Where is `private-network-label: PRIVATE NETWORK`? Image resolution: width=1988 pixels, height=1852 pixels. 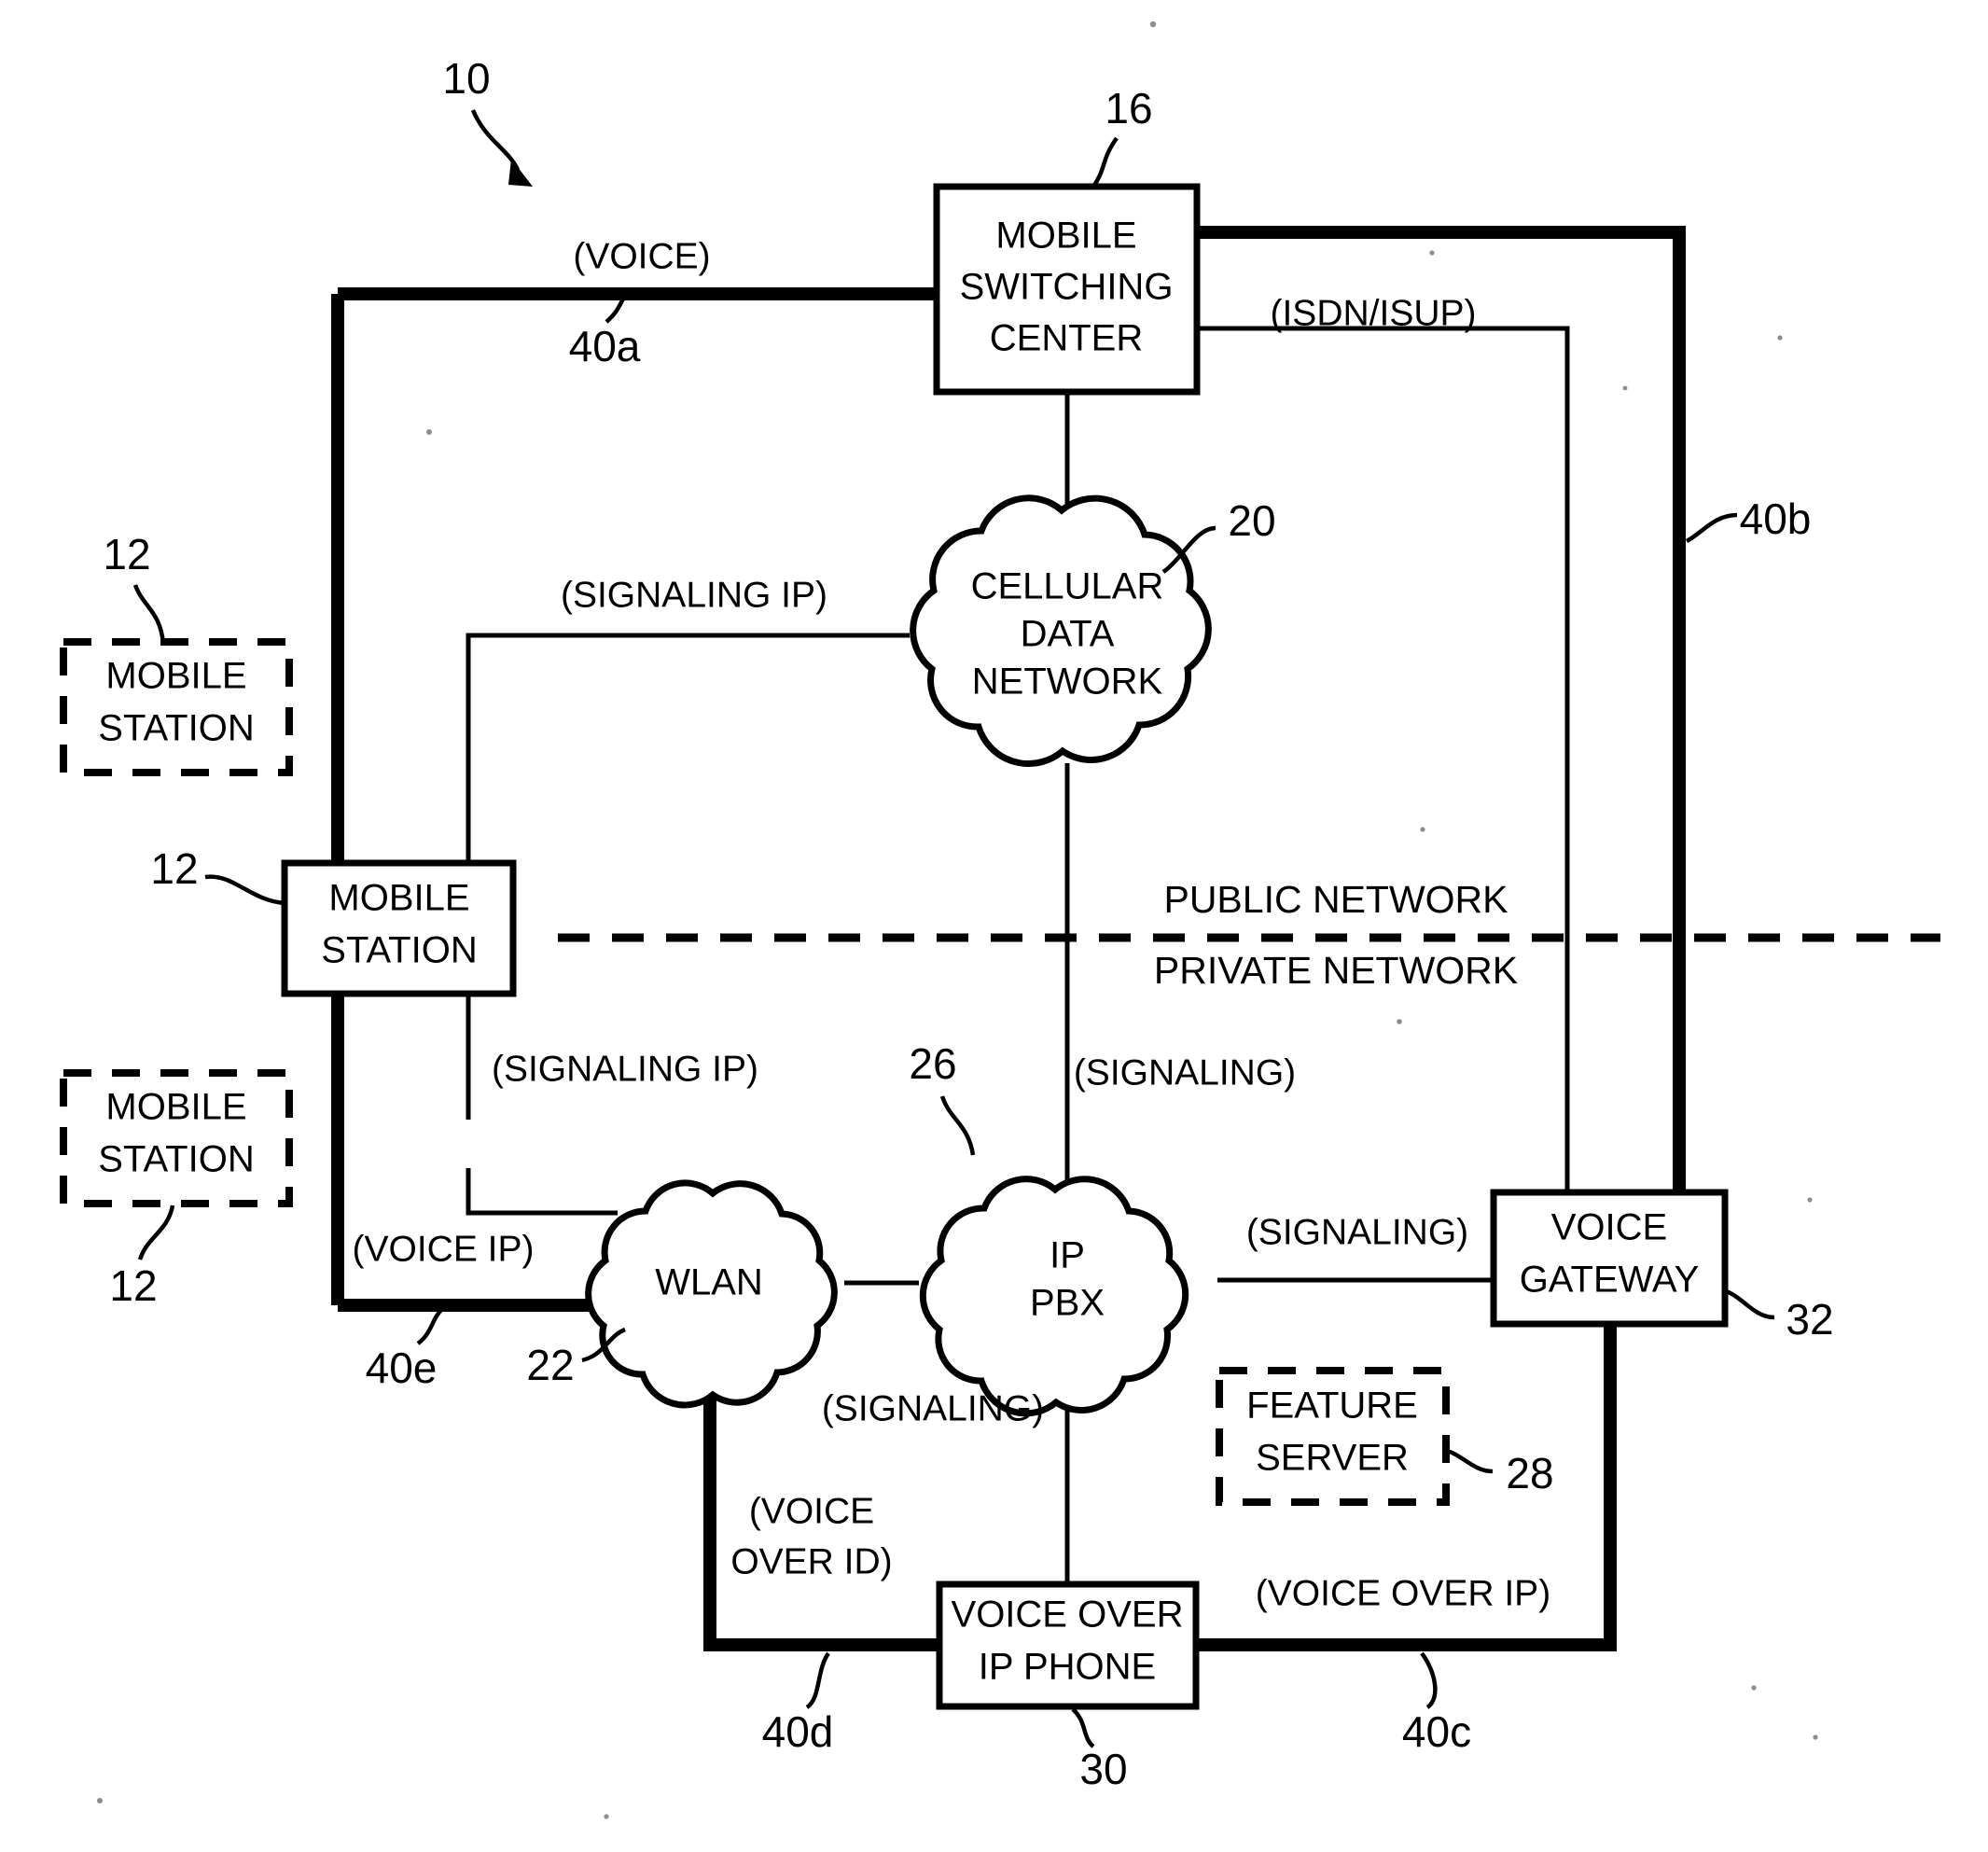 private-network-label: PRIVATE NETWORK is located at coordinates (1336, 971).